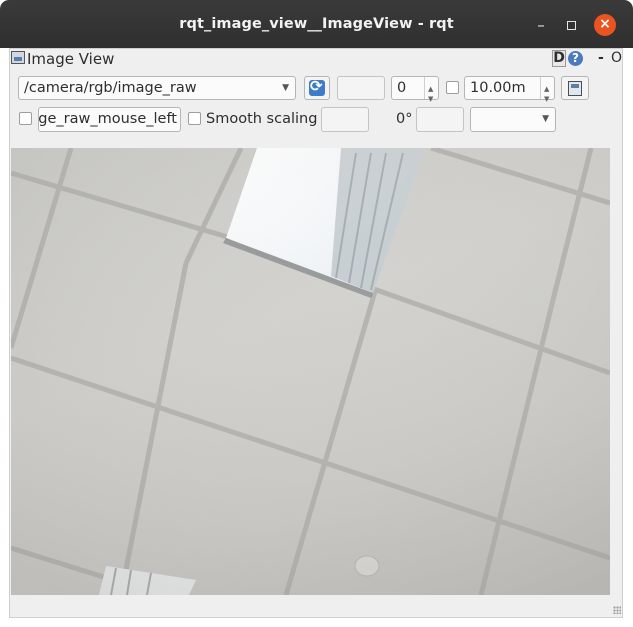  I want to click on rate-checkbox, so click(452, 87).